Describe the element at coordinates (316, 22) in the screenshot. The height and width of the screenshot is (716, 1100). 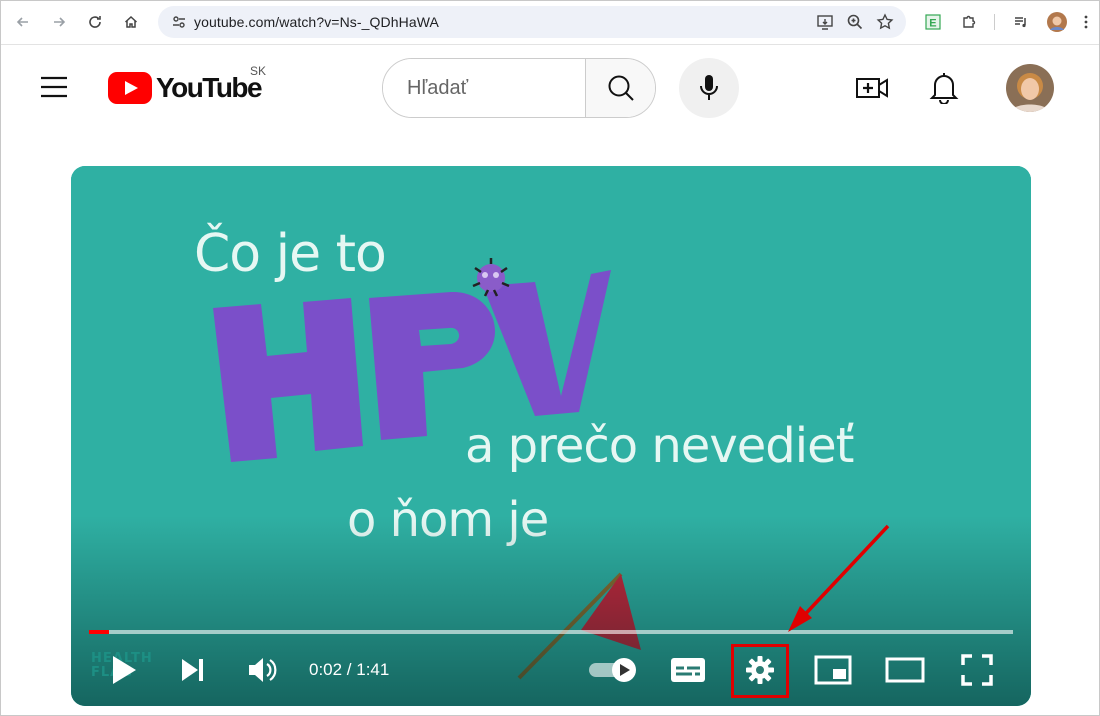
I see `url-text: youtube.com/watch?v=Ns-_QDhHaWA` at that location.